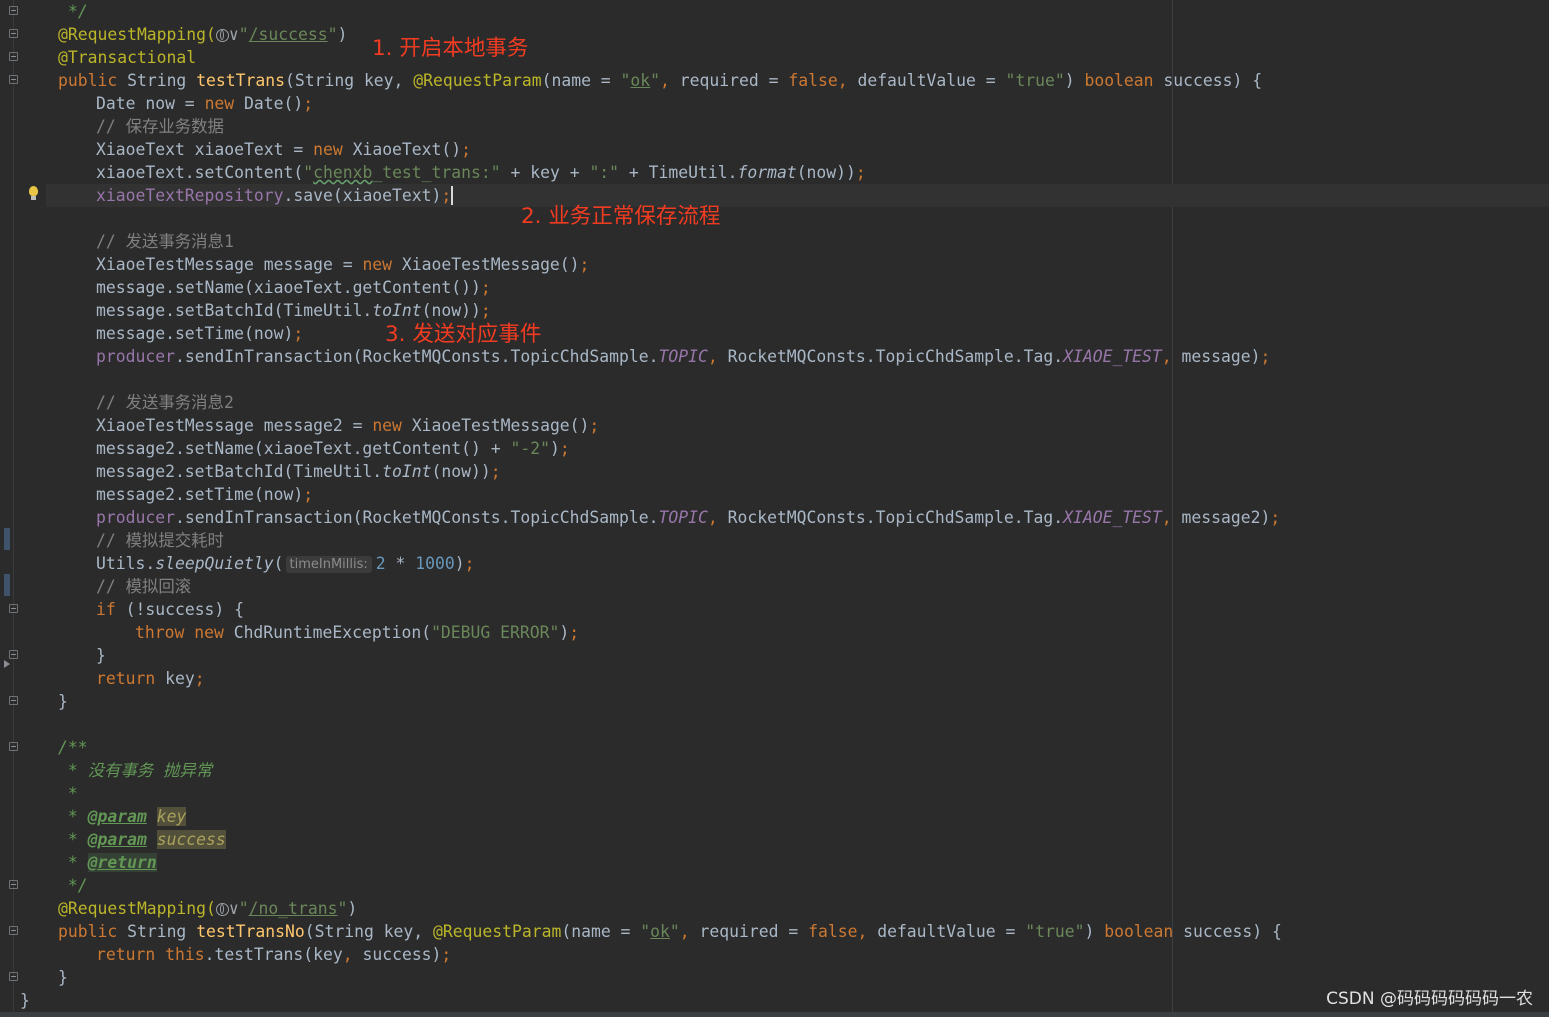 Image resolution: width=1549 pixels, height=1017 pixels. Describe the element at coordinates (202, 34) in the screenshot. I see `code-line: @RequestMapping(∨"/success")` at that location.